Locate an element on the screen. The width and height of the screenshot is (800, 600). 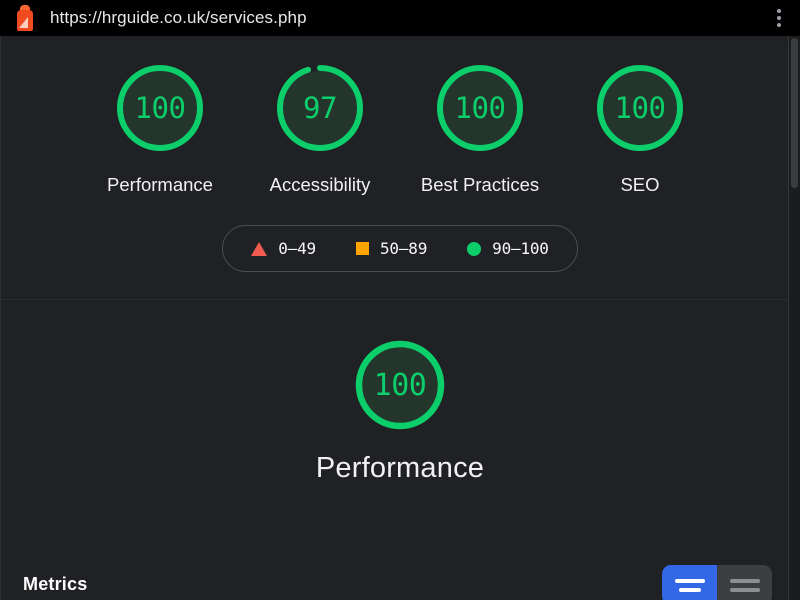
gauge-best-practices: 100 is located at coordinates (480, 108).